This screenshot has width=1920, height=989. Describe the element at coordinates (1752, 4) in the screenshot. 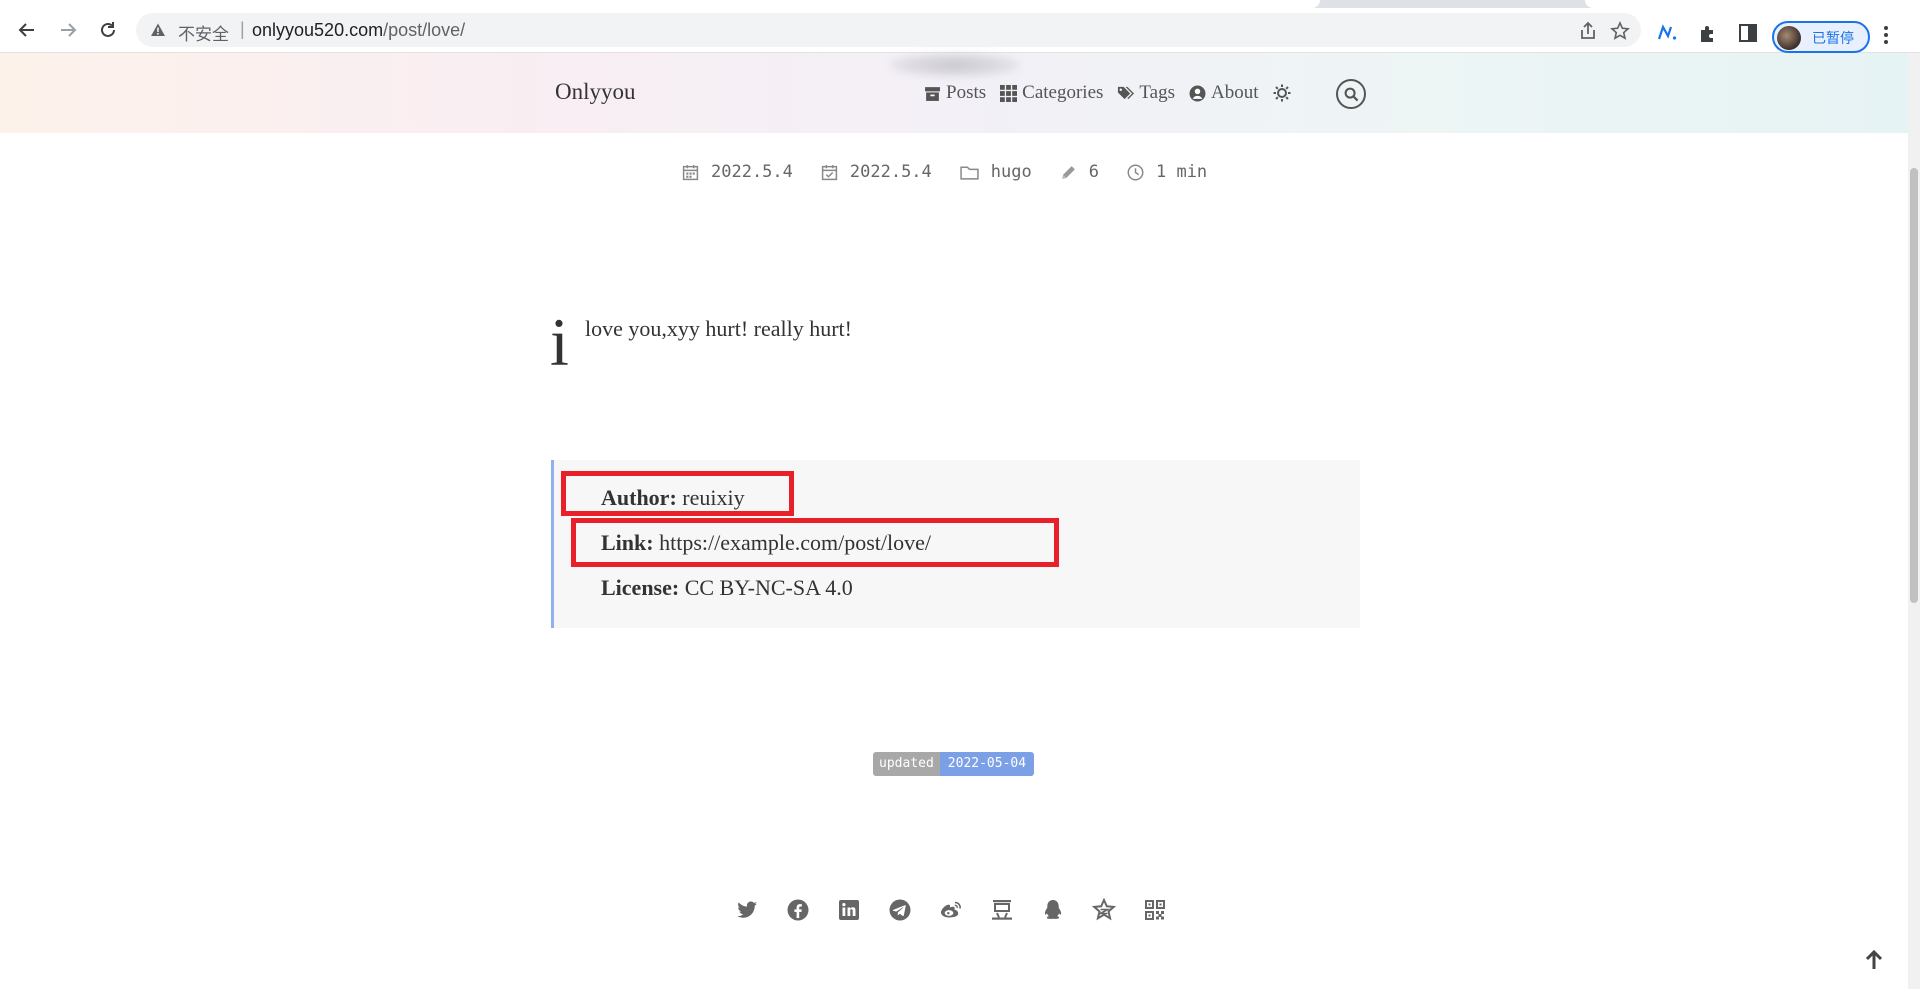

I see `tab-strip-right` at that location.